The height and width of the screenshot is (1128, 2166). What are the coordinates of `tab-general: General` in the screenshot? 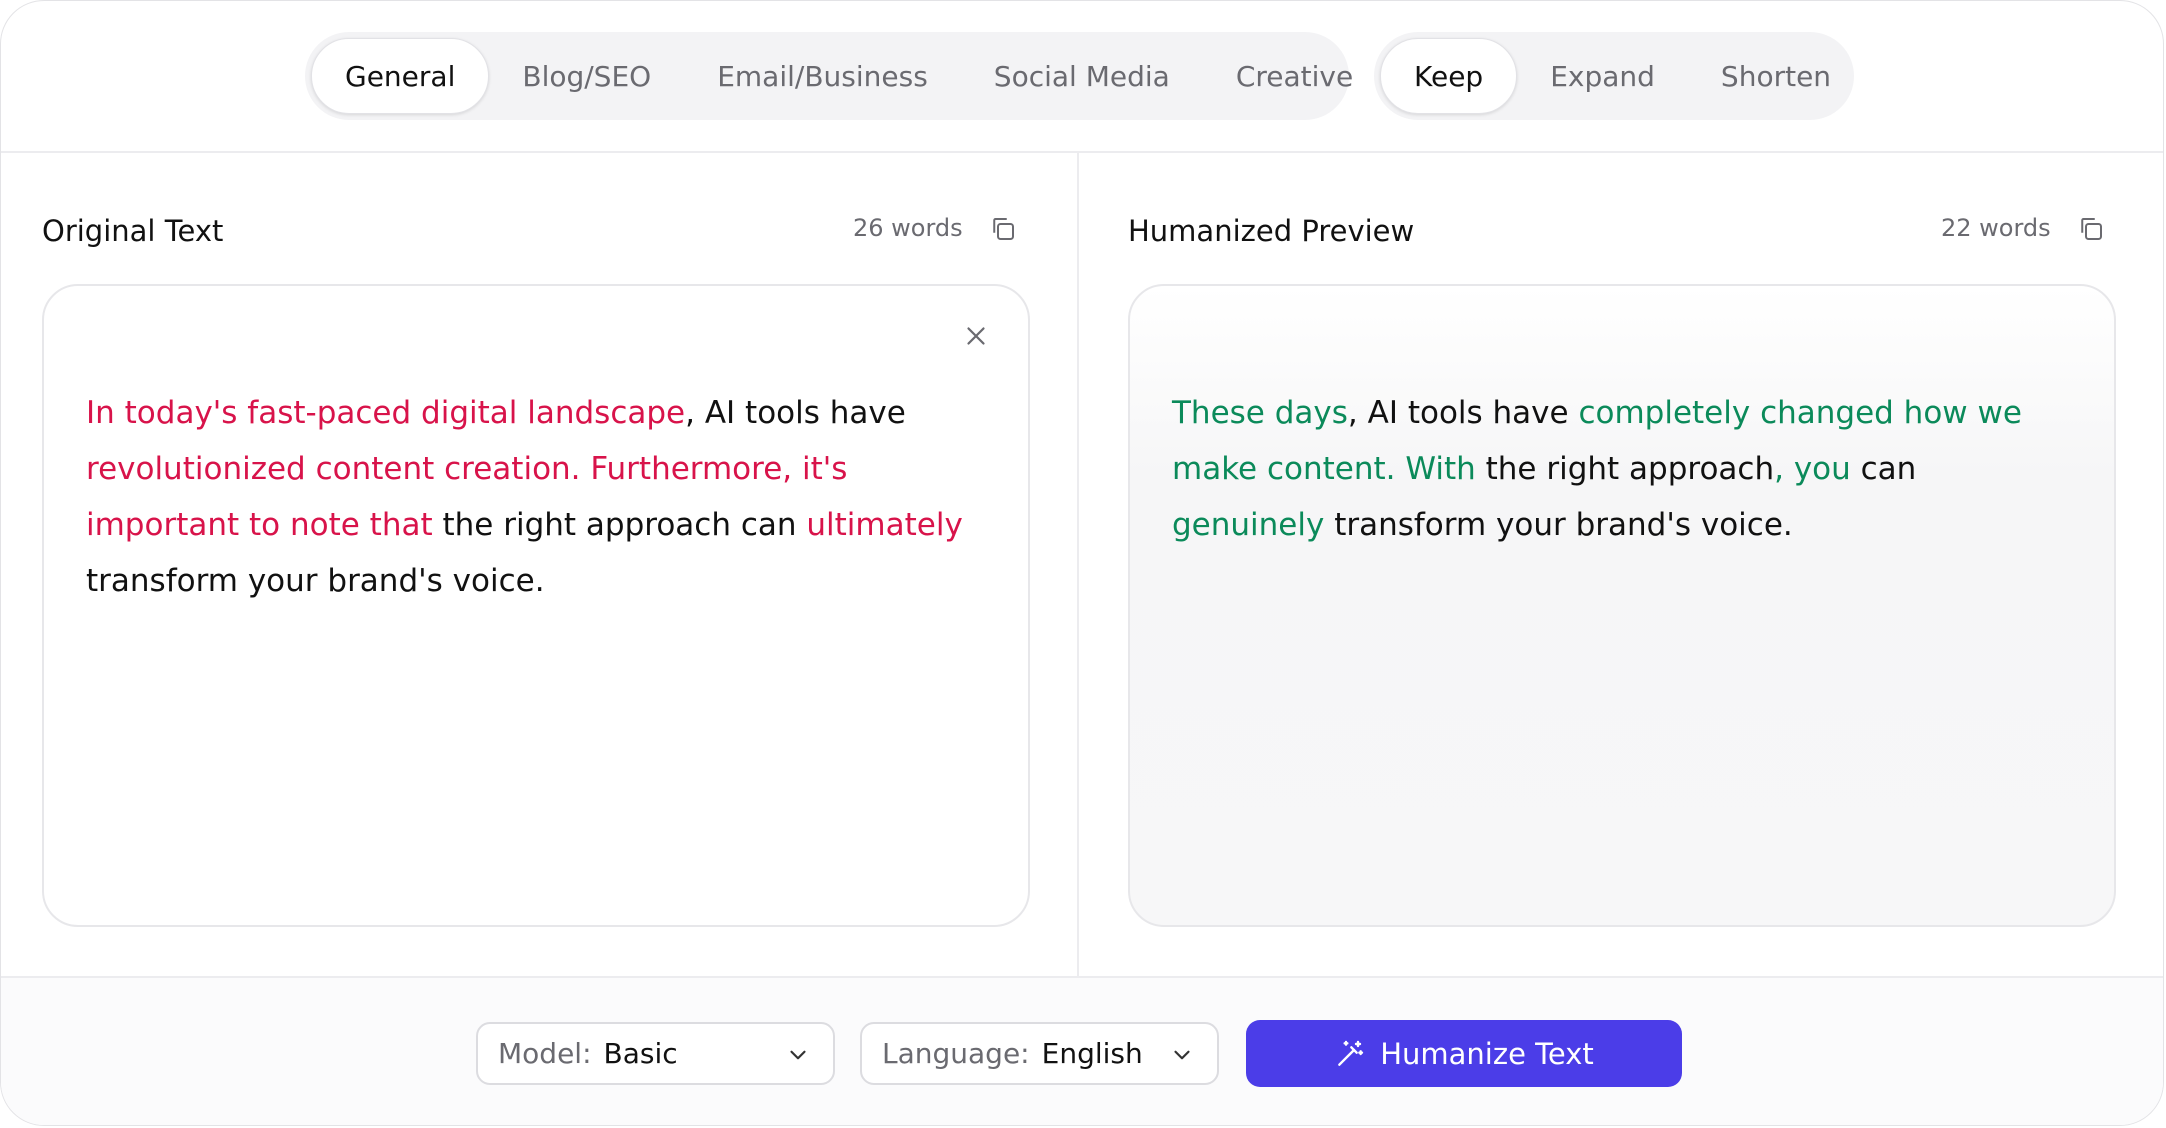 It's located at (400, 76).